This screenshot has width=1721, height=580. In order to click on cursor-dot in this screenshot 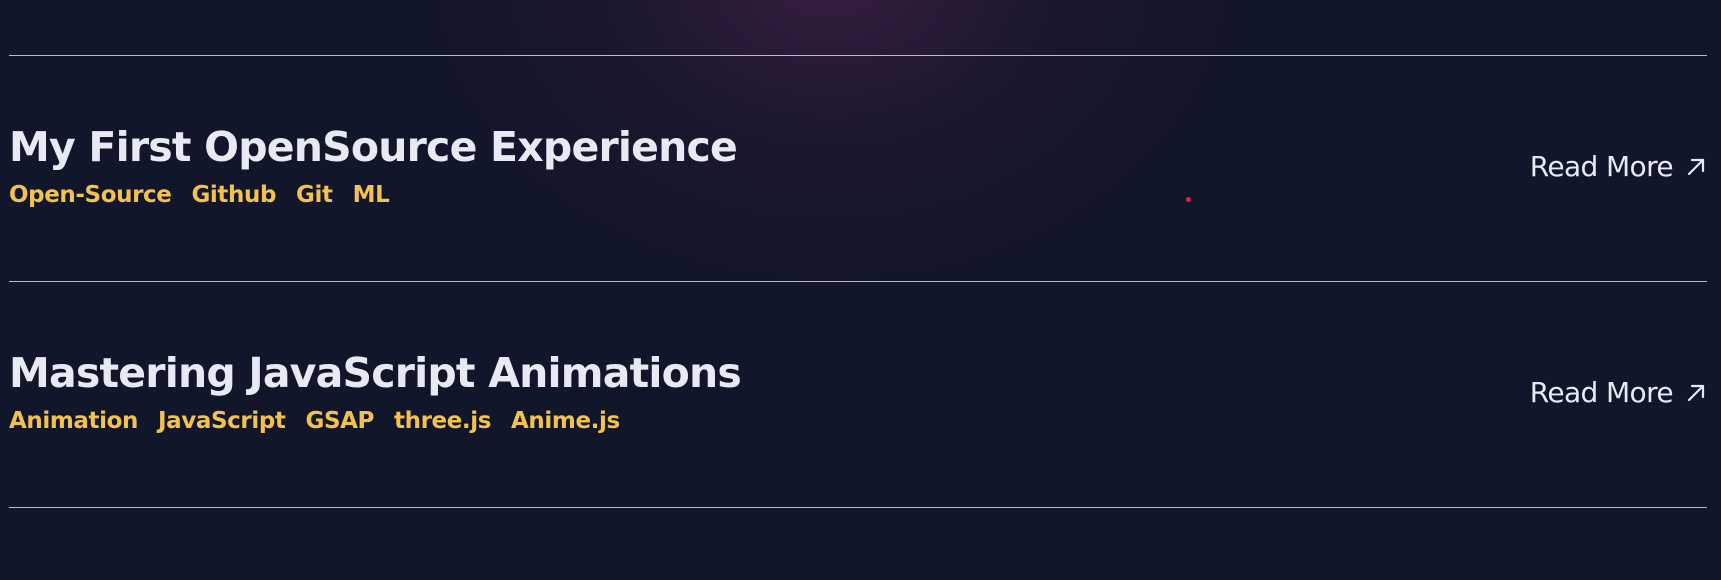, I will do `click(1188, 199)`.